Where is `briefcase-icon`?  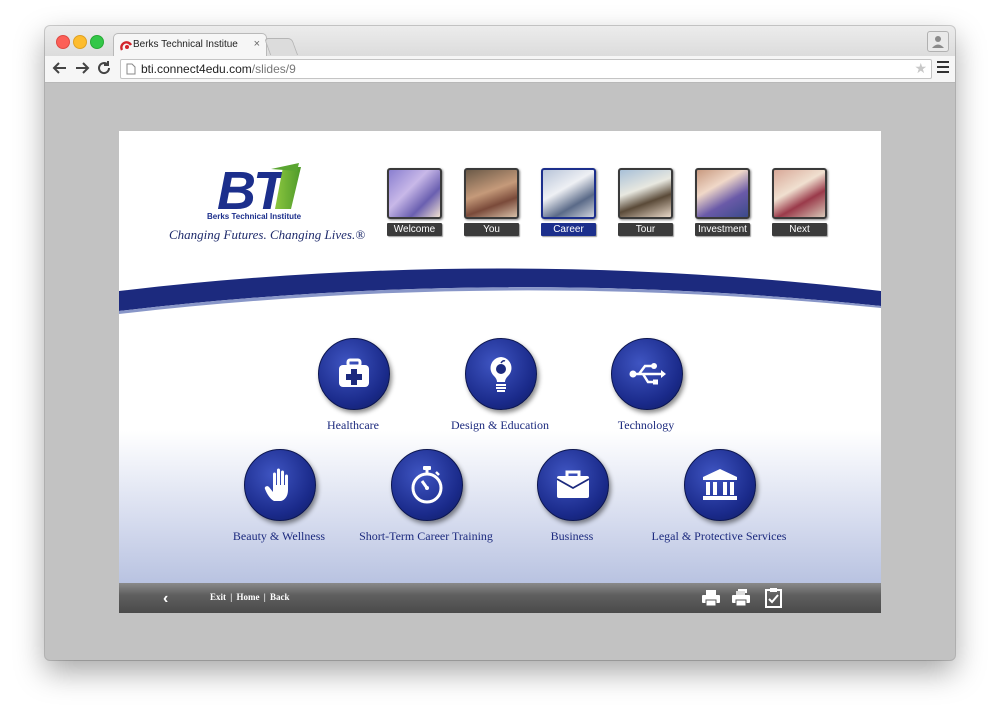
briefcase-icon is located at coordinates (573, 484).